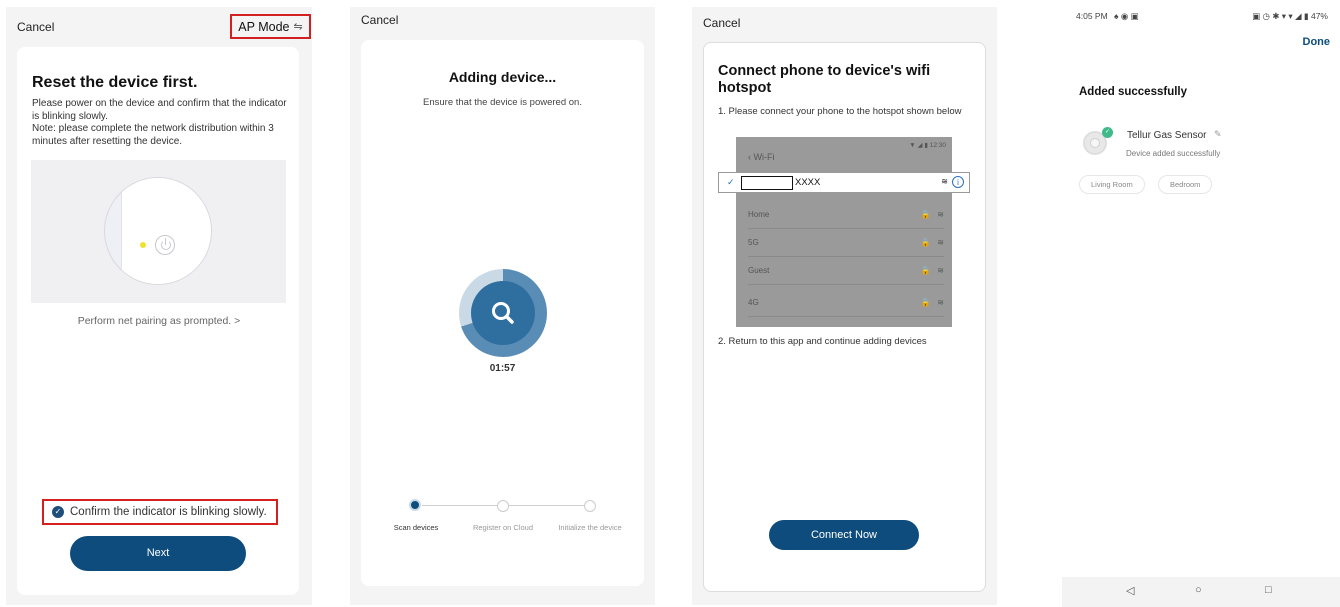  I want to click on checkmark-icon: ✓, so click(731, 182).